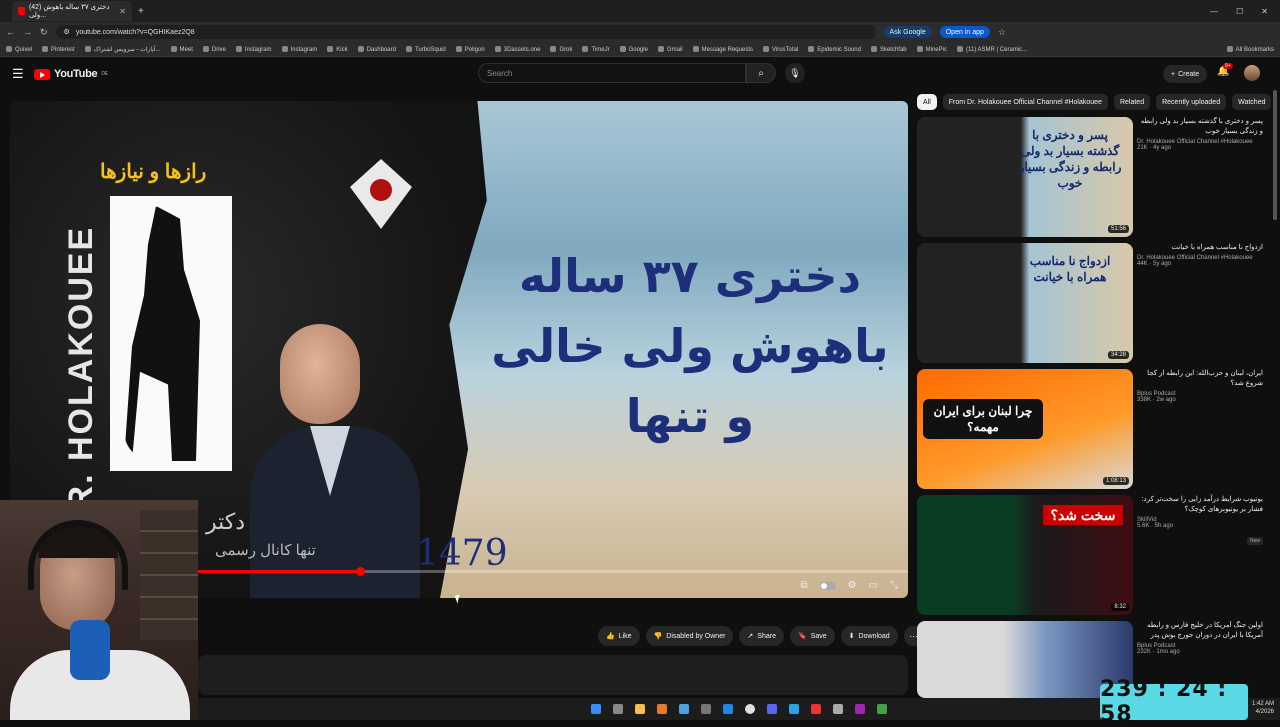 Image resolution: width=1280 pixels, height=727 pixels. Describe the element at coordinates (894, 585) in the screenshot. I see `fullscreen-icon: ⤡` at that location.